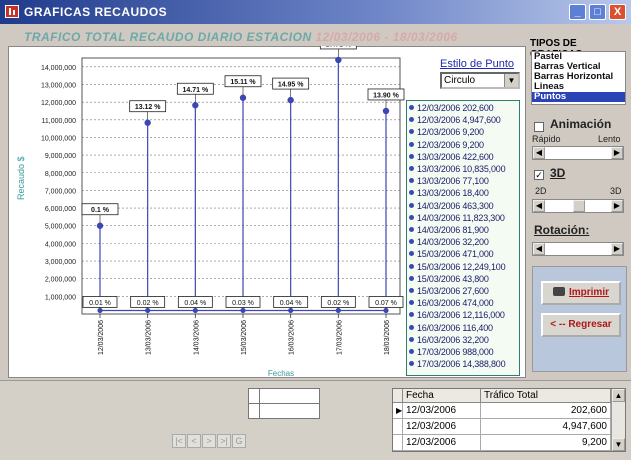  I want to click on imprimir-button: Imprimir, so click(581, 293).